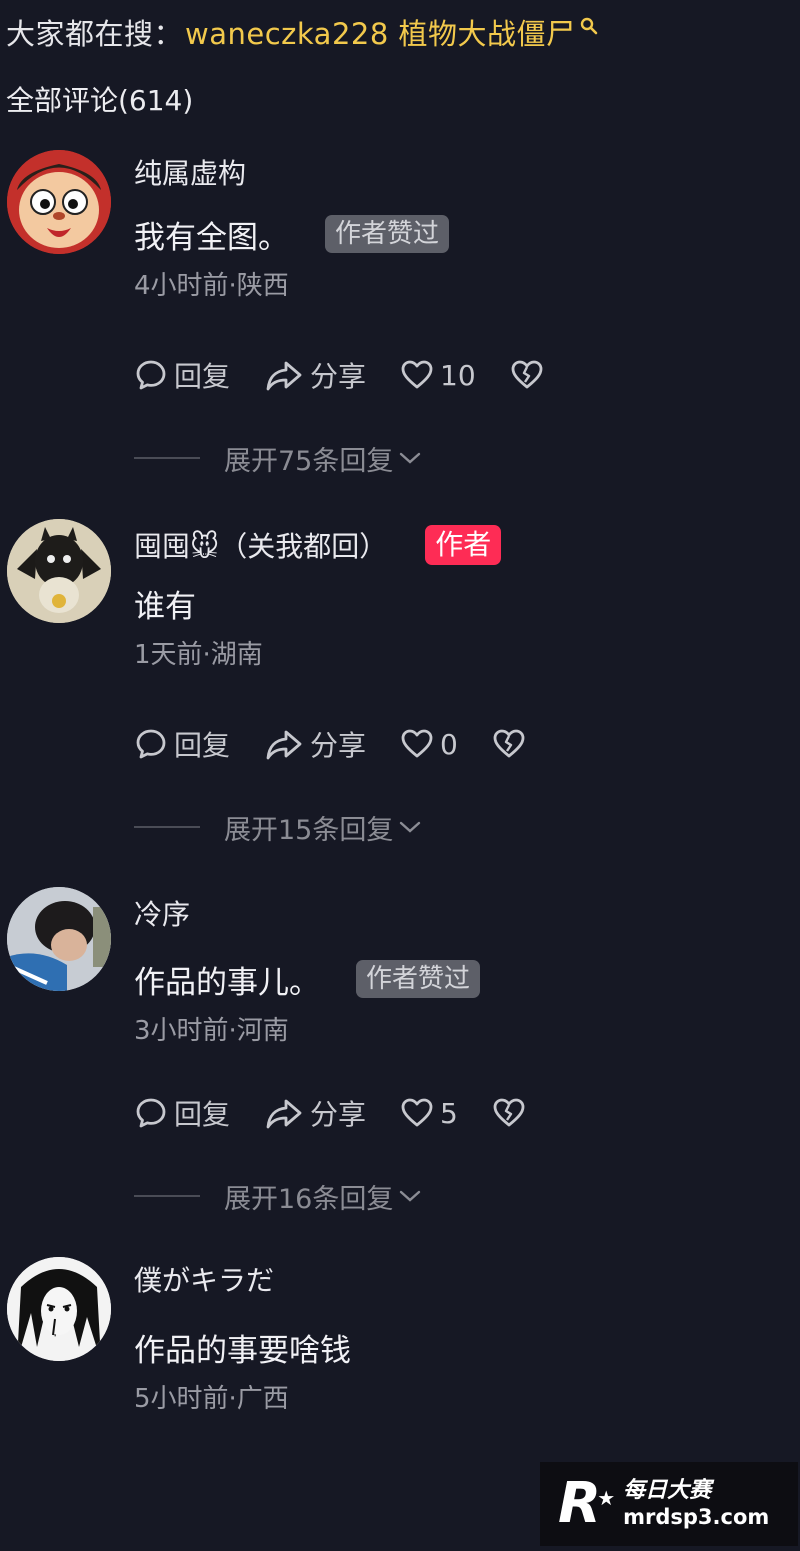 The width and height of the screenshot is (800, 1551). Describe the element at coordinates (606, 1498) in the screenshot. I see `star-icon: ★` at that location.